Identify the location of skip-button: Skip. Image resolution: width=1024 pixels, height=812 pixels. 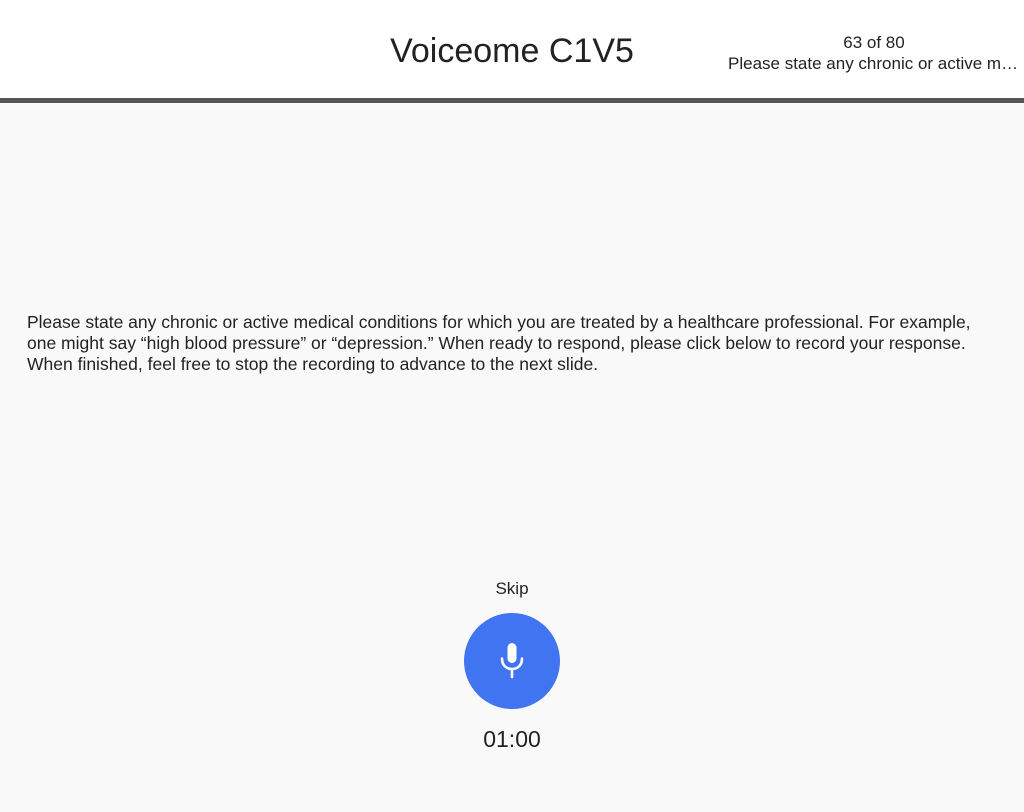
(511, 589).